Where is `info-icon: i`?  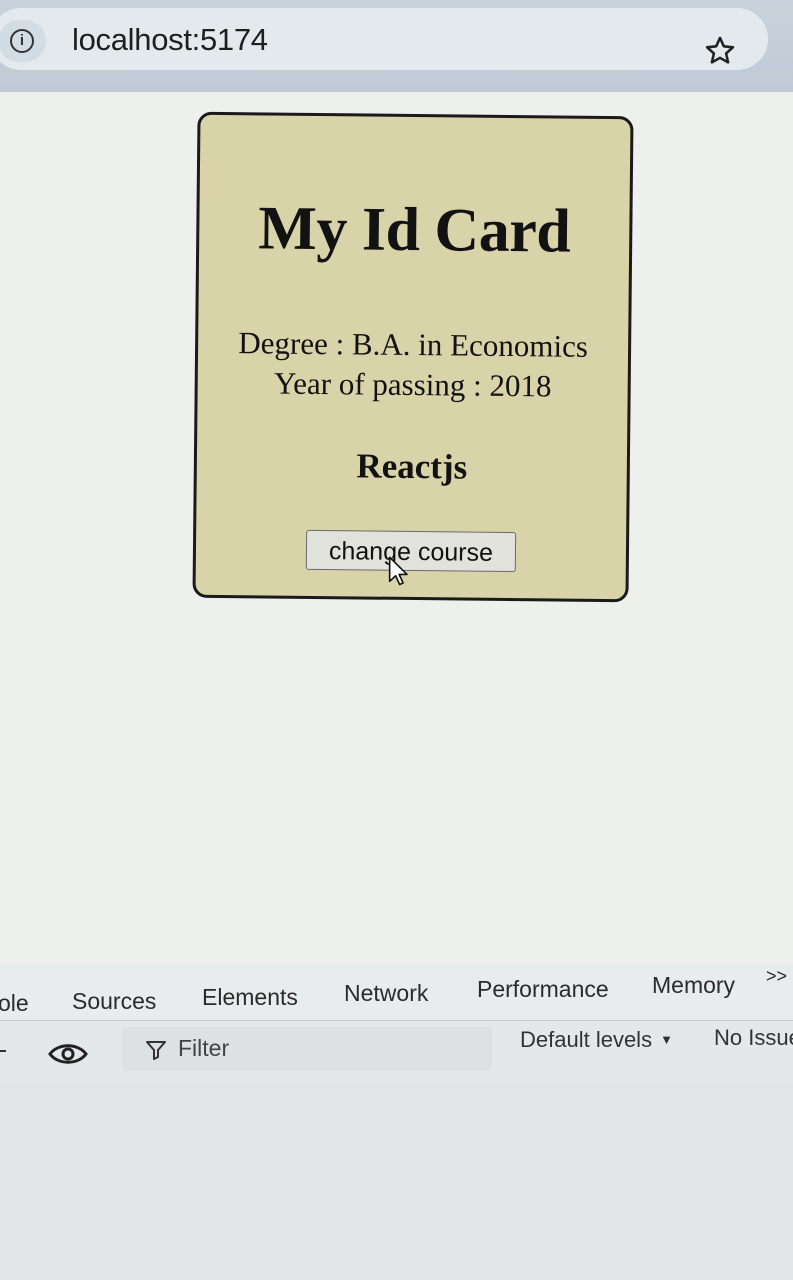 info-icon: i is located at coordinates (22, 41).